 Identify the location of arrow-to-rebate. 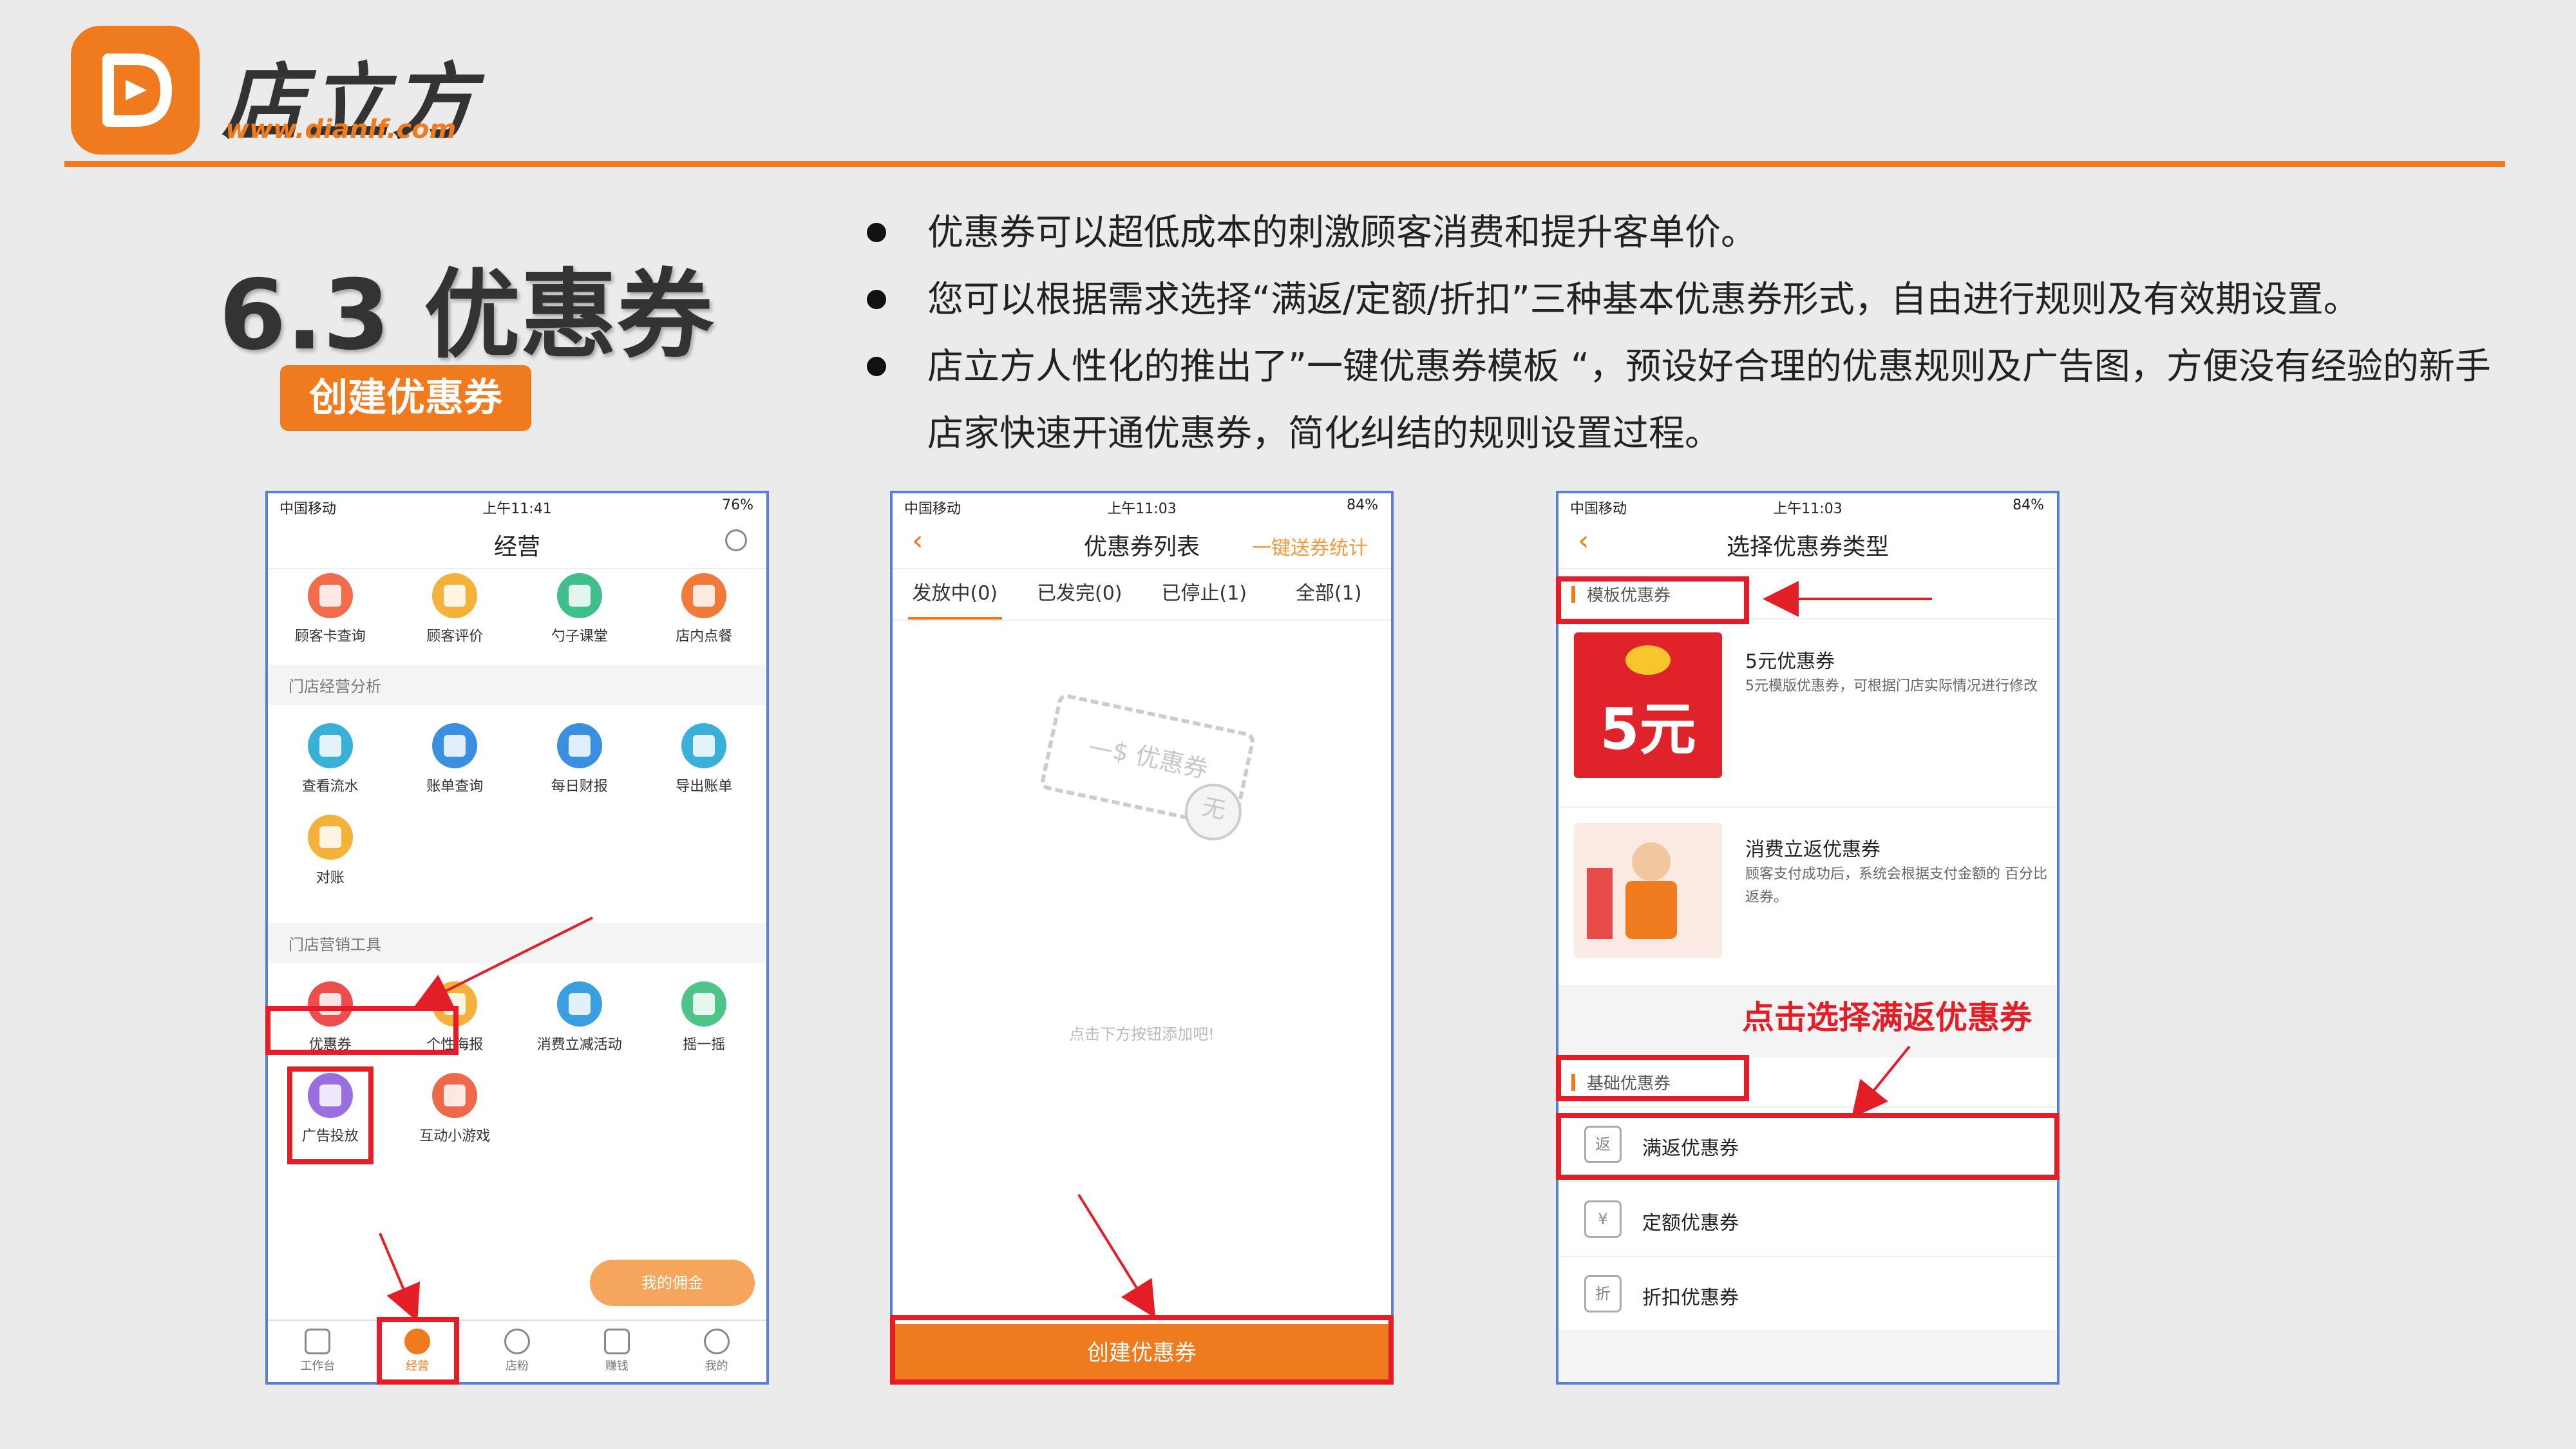
(1881, 1082).